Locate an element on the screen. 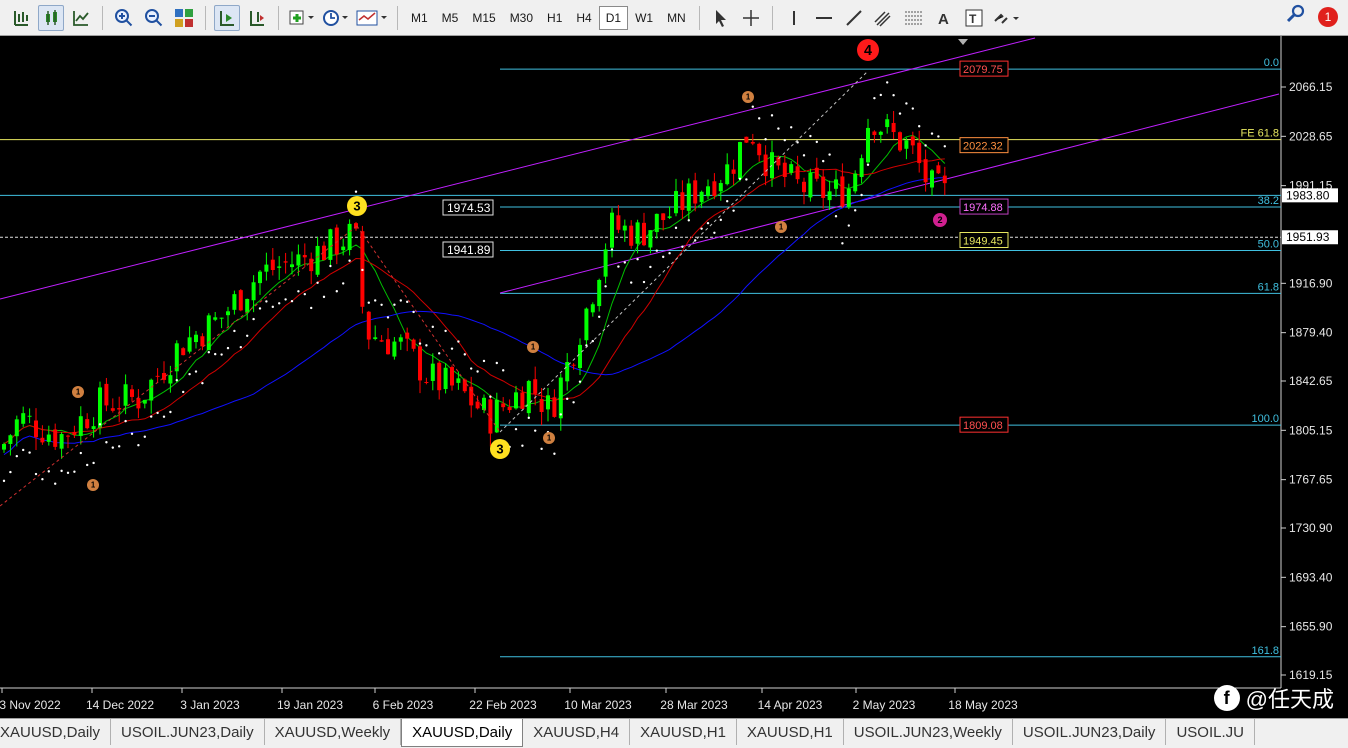 The width and height of the screenshot is (1348, 748). trendline-icon is located at coordinates (854, 18).